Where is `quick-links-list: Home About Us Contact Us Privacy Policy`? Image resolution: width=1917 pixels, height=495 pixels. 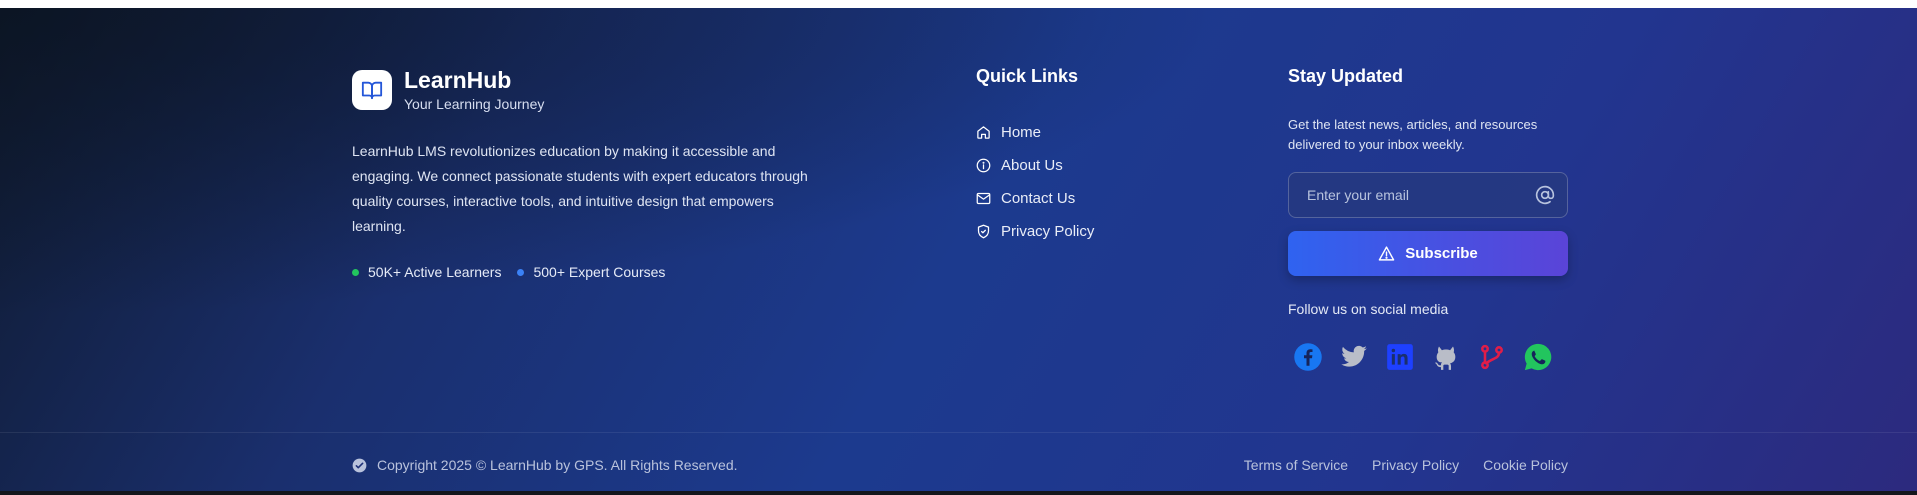 quick-links-list: Home About Us Contact Us Privacy Policy is located at coordinates (1035, 182).